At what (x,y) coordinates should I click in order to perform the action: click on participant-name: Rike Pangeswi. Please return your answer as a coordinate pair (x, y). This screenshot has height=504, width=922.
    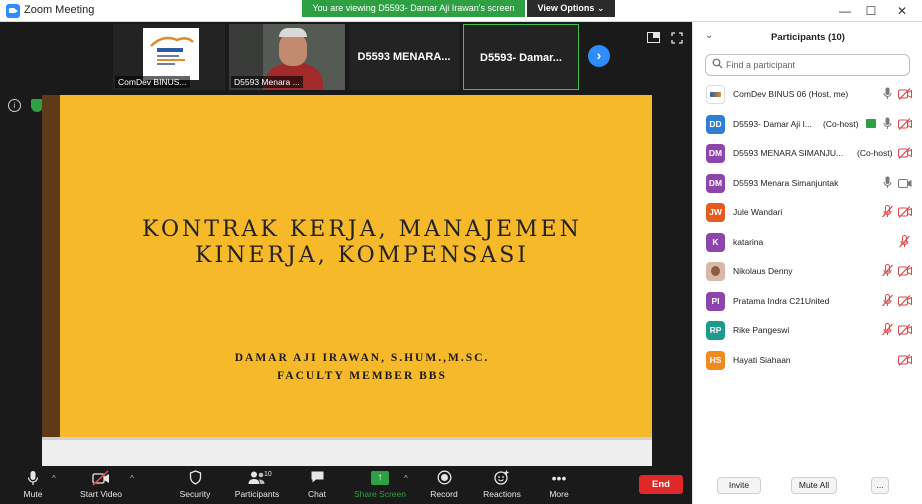
    Looking at the image, I should click on (761, 330).